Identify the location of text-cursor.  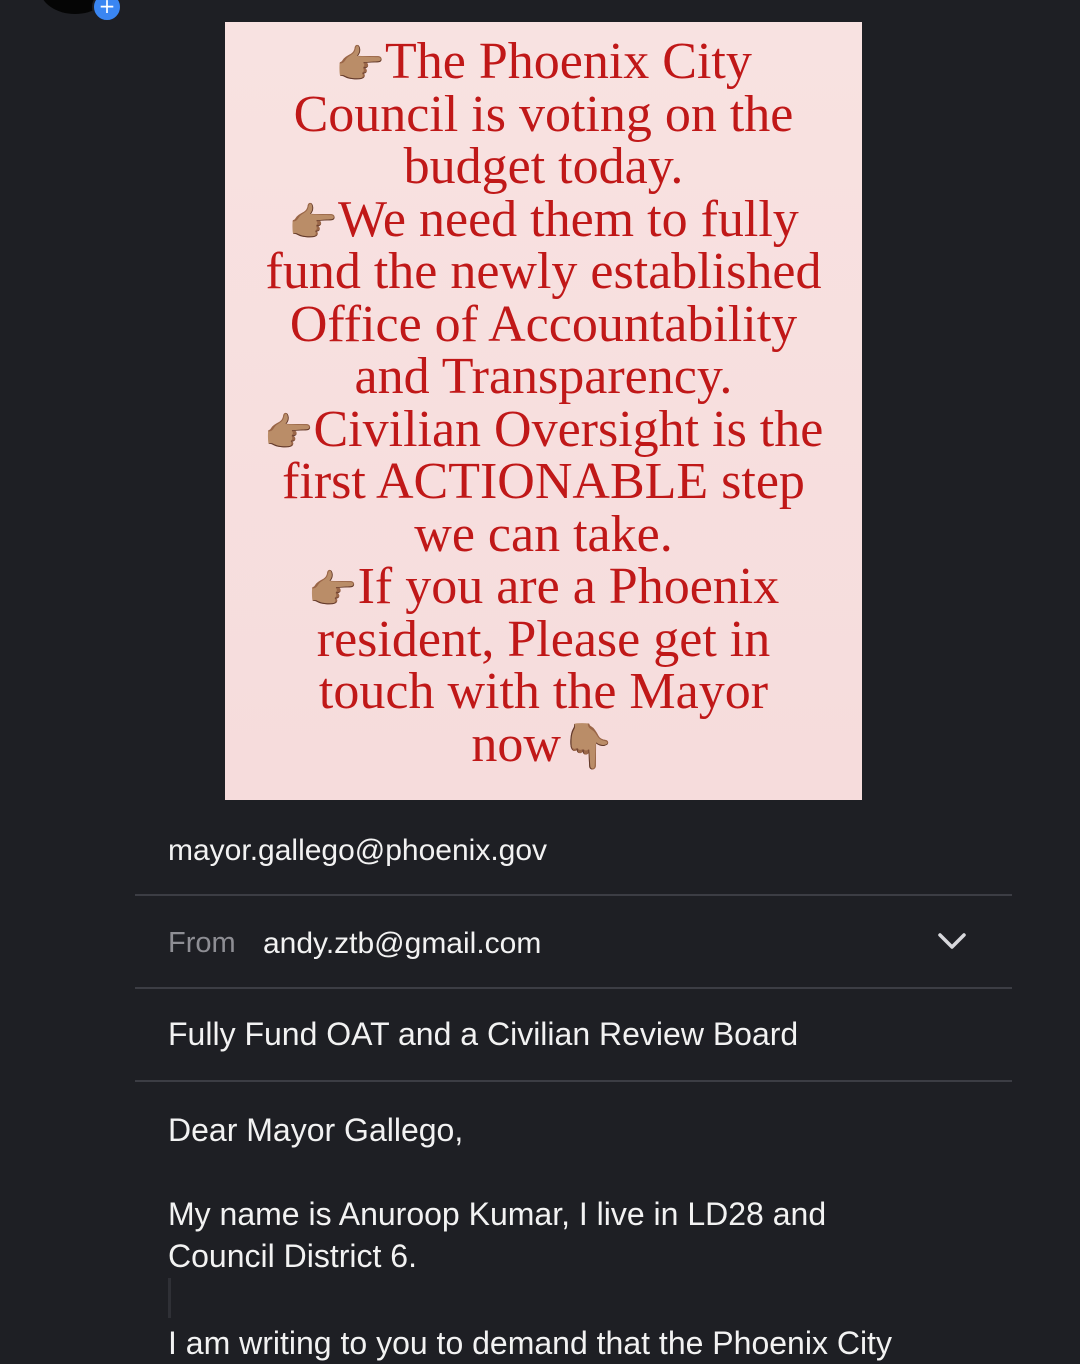
(169, 1298).